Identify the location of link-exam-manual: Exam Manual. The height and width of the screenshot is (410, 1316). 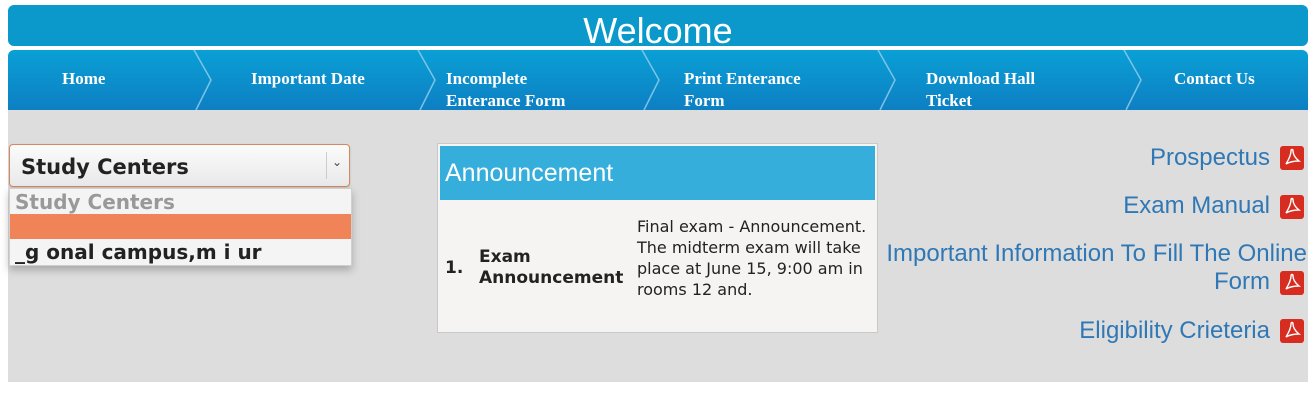
(1196, 206).